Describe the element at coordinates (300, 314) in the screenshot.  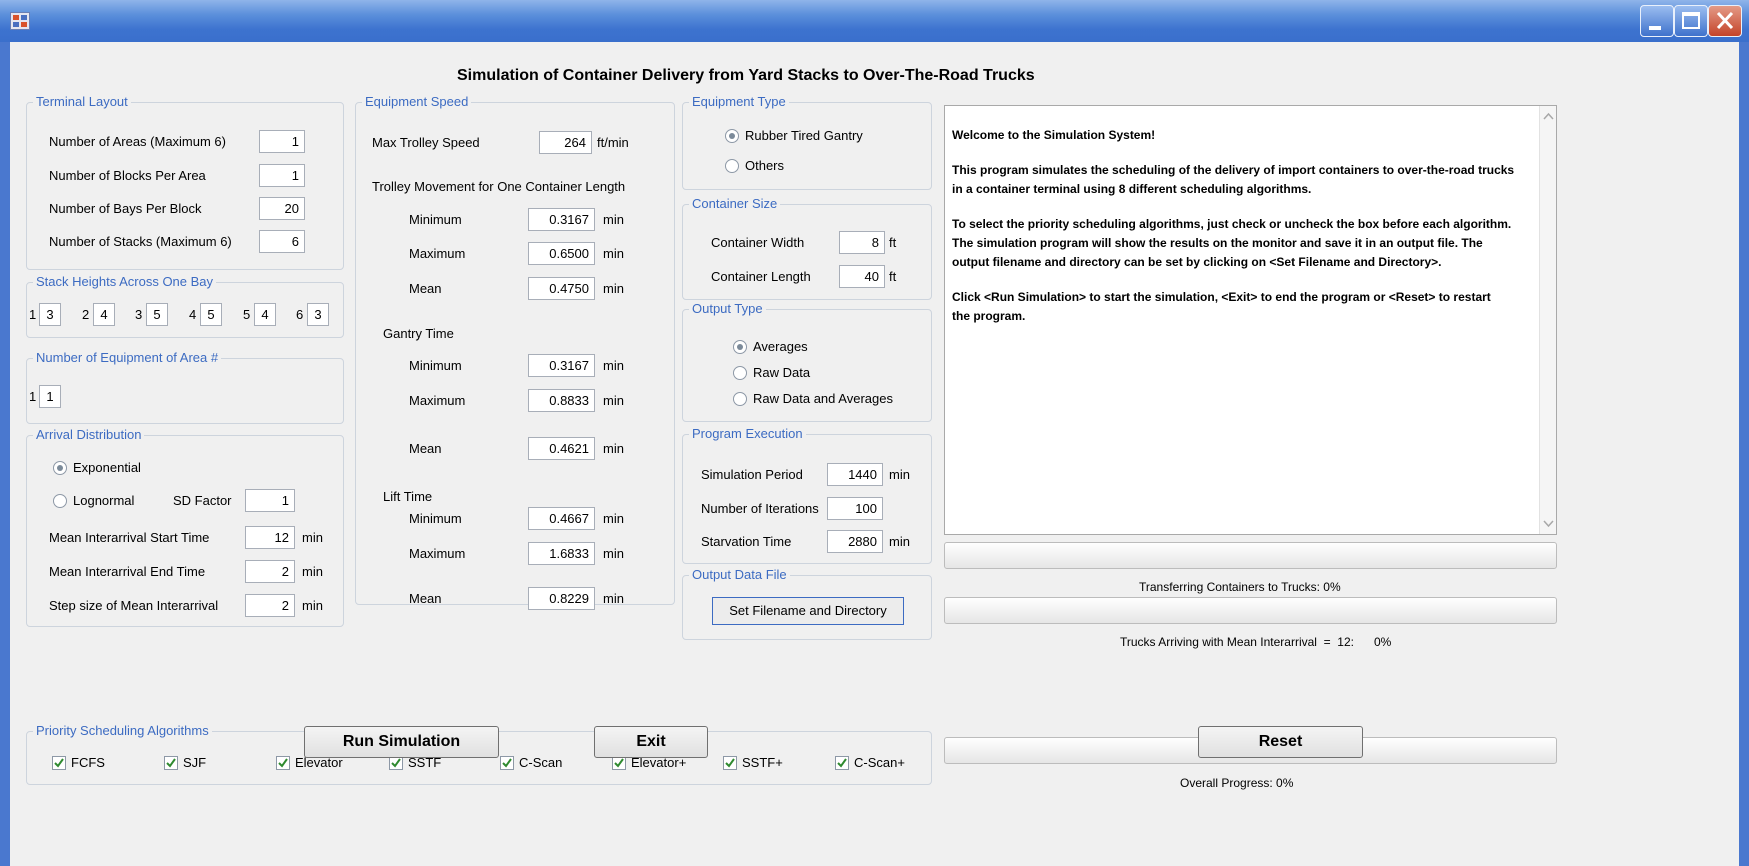
I see `stack-index-6: 6` at that location.